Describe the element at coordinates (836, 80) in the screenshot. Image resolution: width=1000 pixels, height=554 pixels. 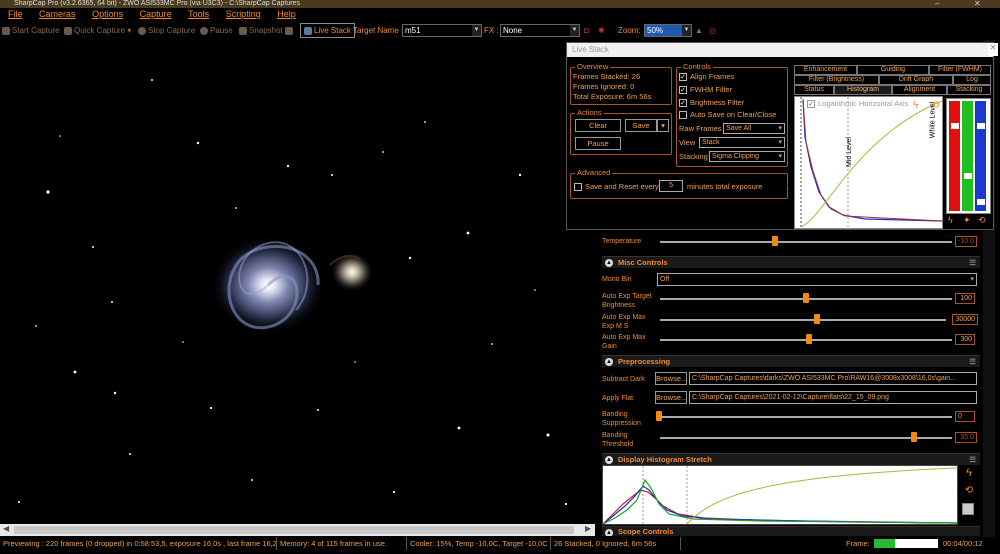
I see `tab-filter-brightness: Filter (Brightness)` at that location.